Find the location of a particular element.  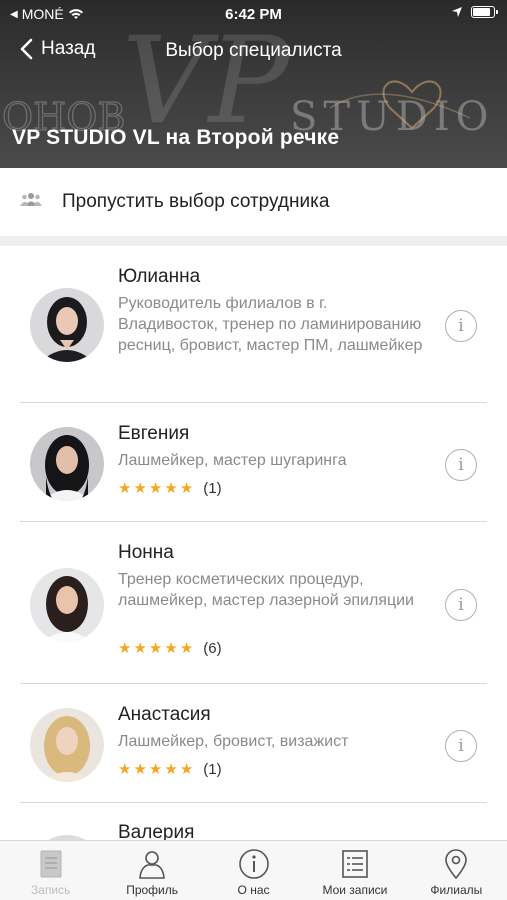

specialist-name: Юлианна is located at coordinates (159, 276).